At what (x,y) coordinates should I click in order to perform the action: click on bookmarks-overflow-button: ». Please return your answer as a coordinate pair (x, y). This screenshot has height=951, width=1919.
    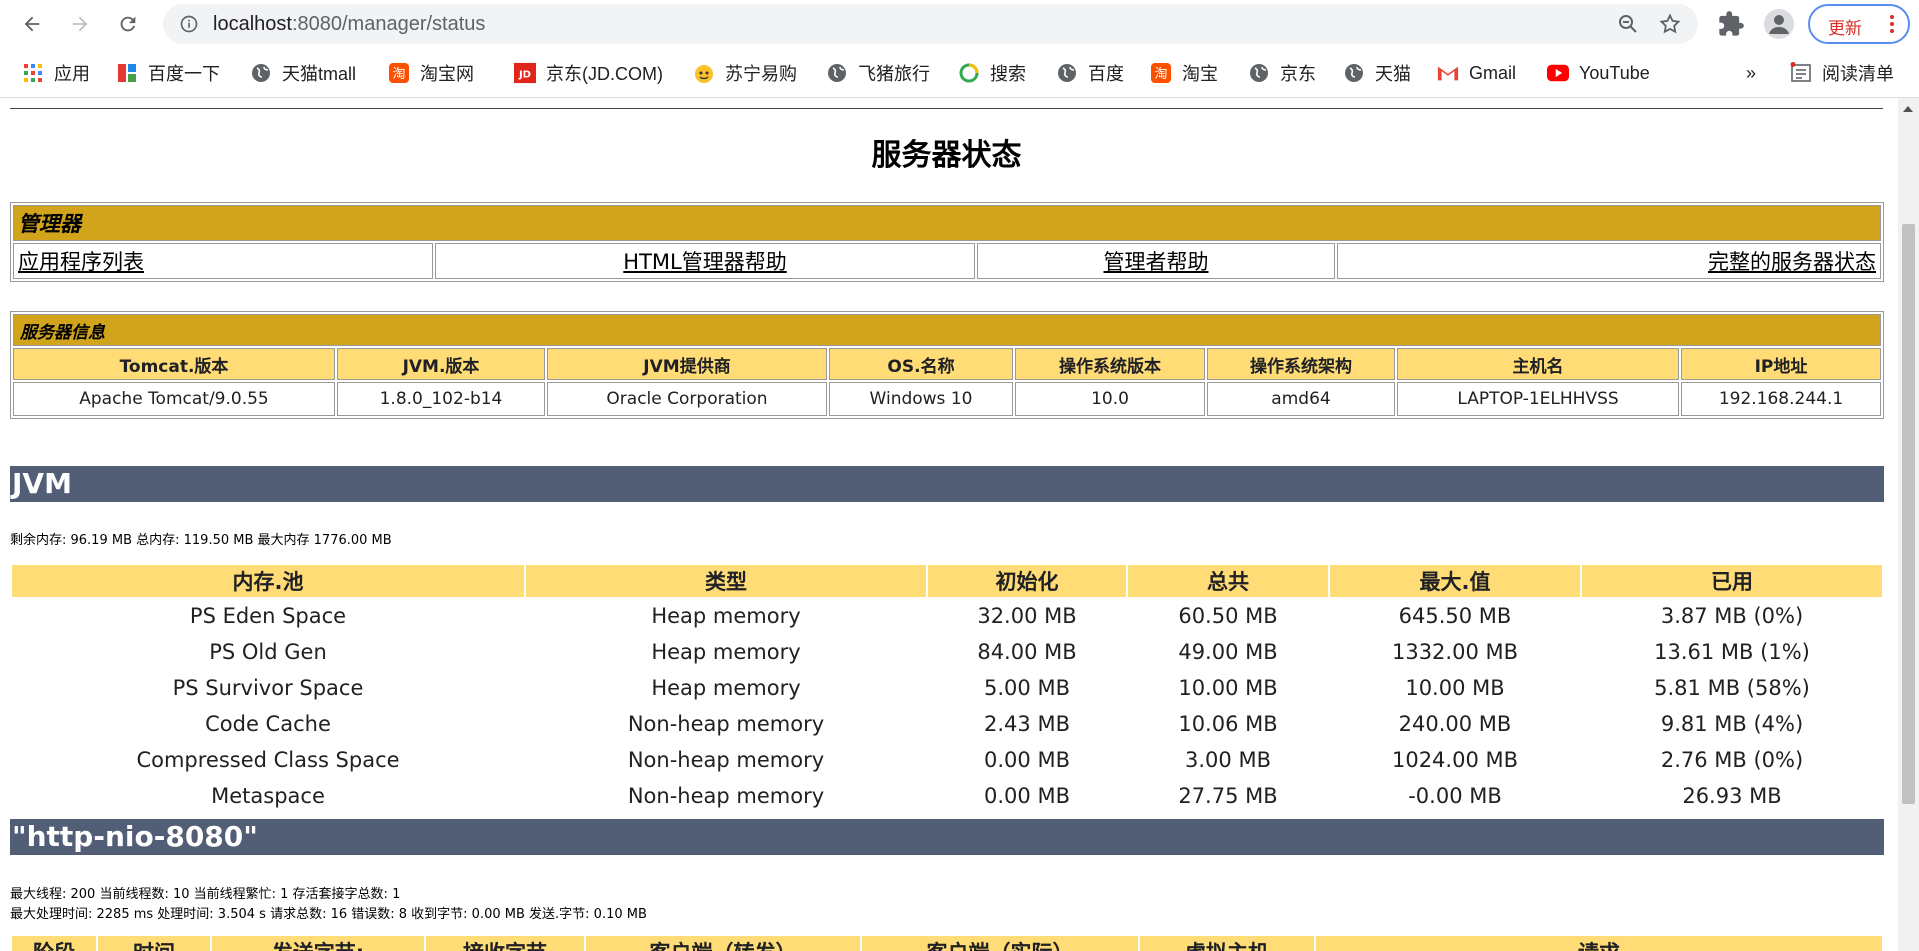
    Looking at the image, I should click on (1751, 73).